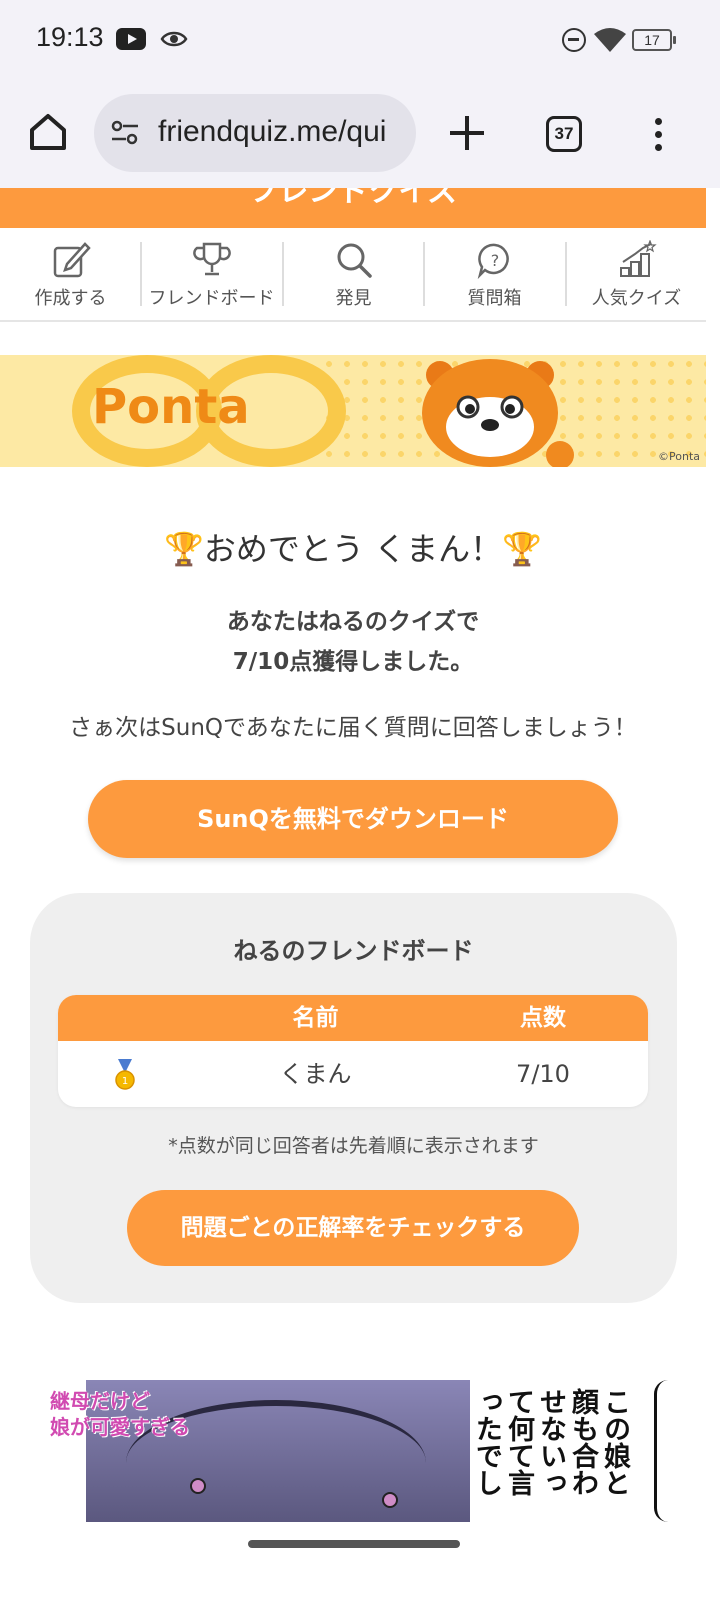 This screenshot has width=720, height=1600. I want to click on search-icon, so click(354, 260).